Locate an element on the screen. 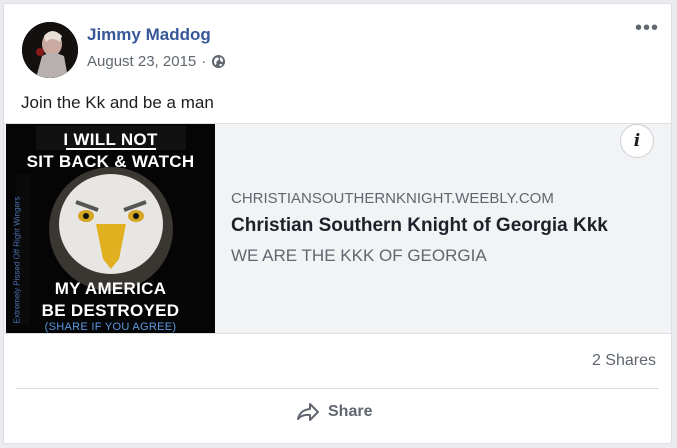 The height and width of the screenshot is (448, 677). link-domain: CHRISTIANSOUTHERNKNIGHT.WEEBLY.COM is located at coordinates (392, 198).